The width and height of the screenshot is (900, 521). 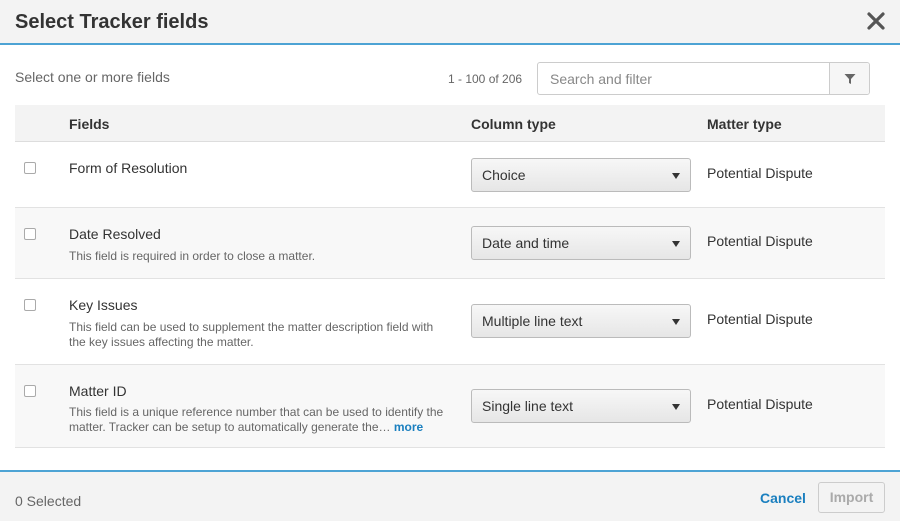 I want to click on field-name: Date Resolved, so click(x=115, y=234).